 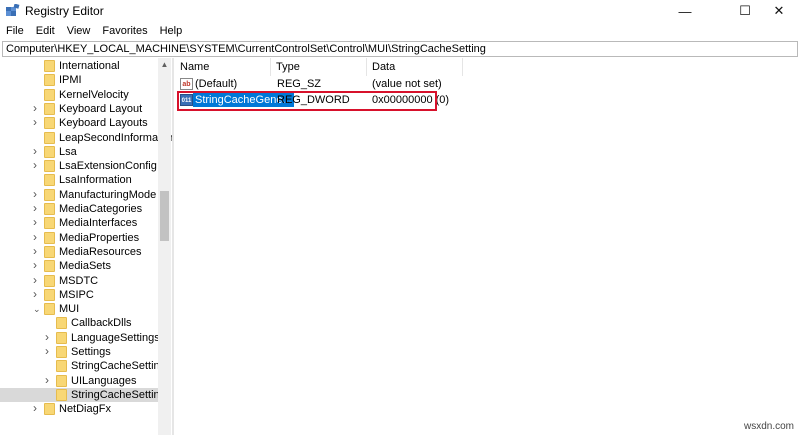 What do you see at coordinates (99, 237) in the screenshot?
I see `tree-item-label: MediaProperties` at bounding box center [99, 237].